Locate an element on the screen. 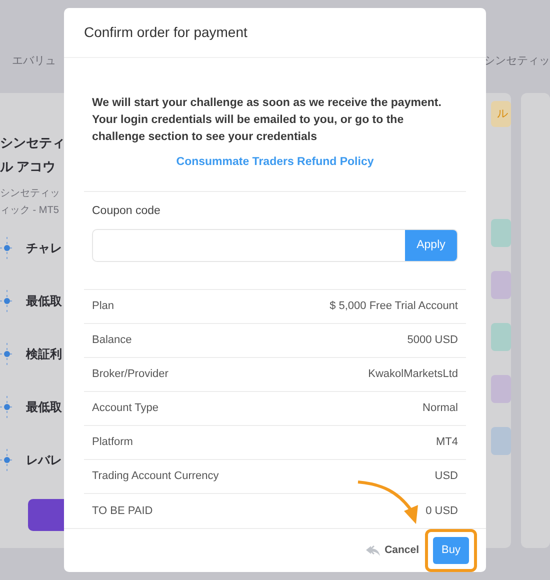 The image size is (550, 580). card-subtitle: ィック - MT5 is located at coordinates (29, 211).